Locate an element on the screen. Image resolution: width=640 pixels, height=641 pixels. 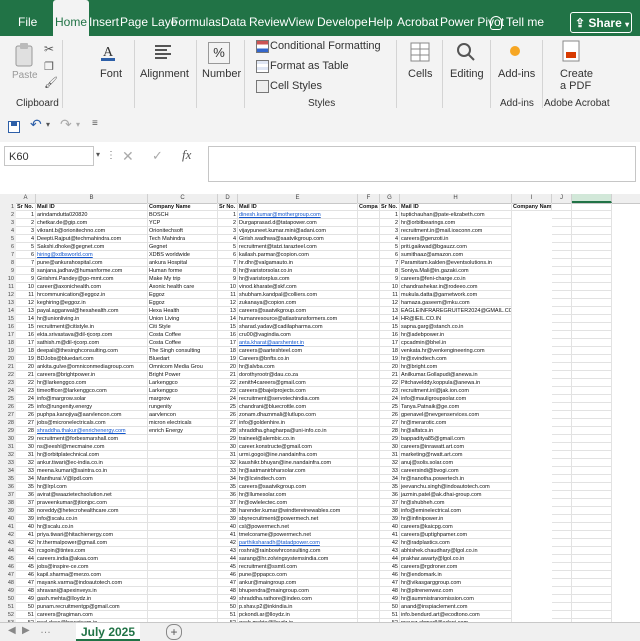
cell: XDBS worldwide is located at coordinates (183, 255).